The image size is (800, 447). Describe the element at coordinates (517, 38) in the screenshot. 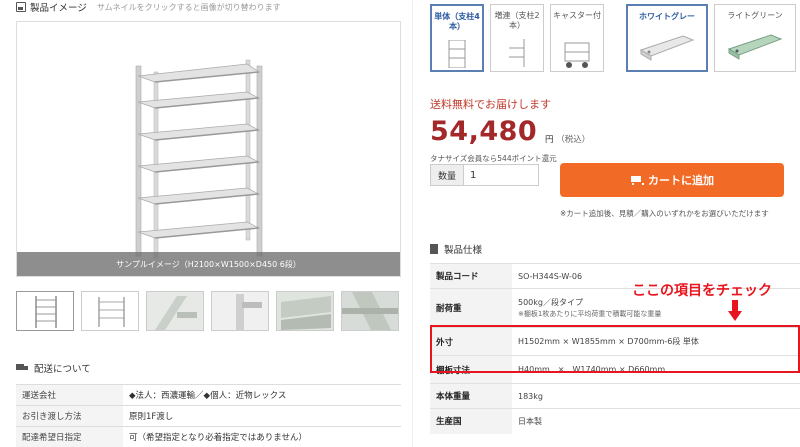

I see `option-add-on: 増連（支柱2本）` at that location.